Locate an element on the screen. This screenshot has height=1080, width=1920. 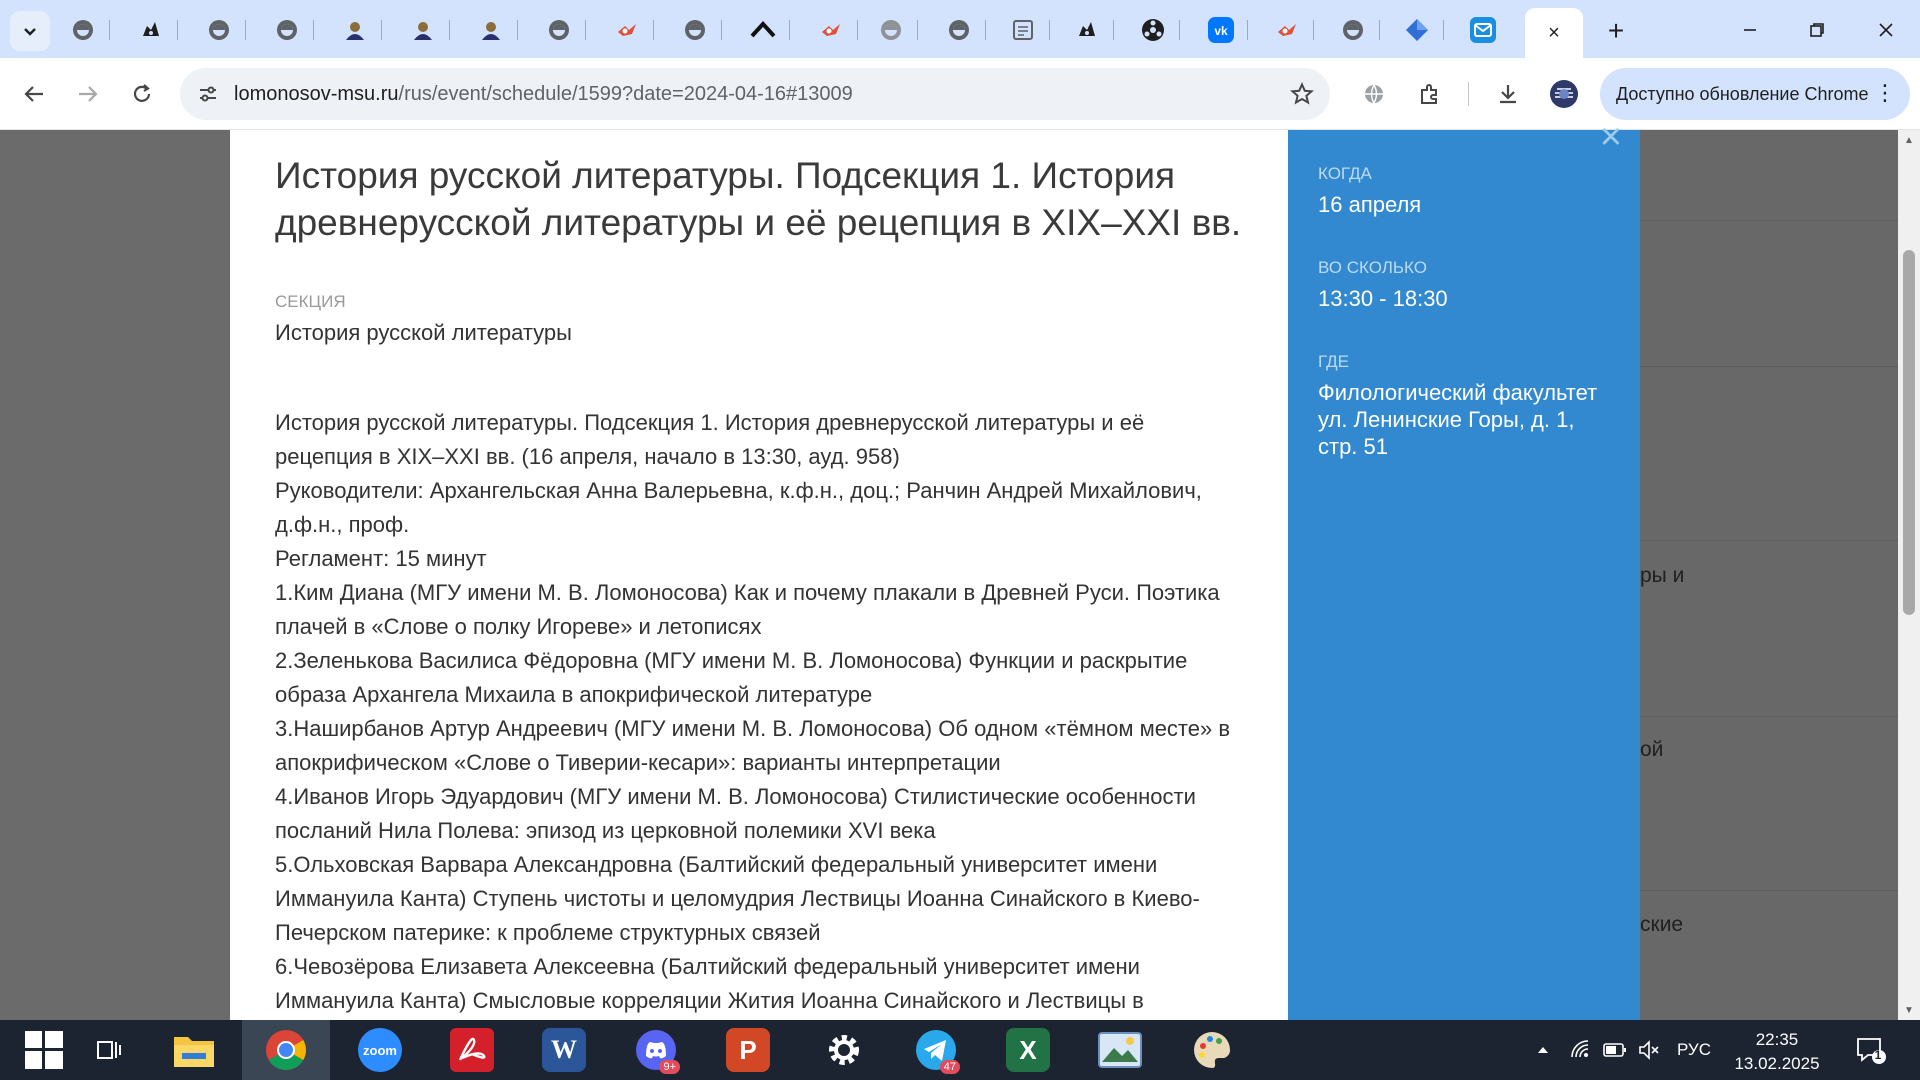
page-scrollbar: ▲ ▼ is located at coordinates (1909, 575).